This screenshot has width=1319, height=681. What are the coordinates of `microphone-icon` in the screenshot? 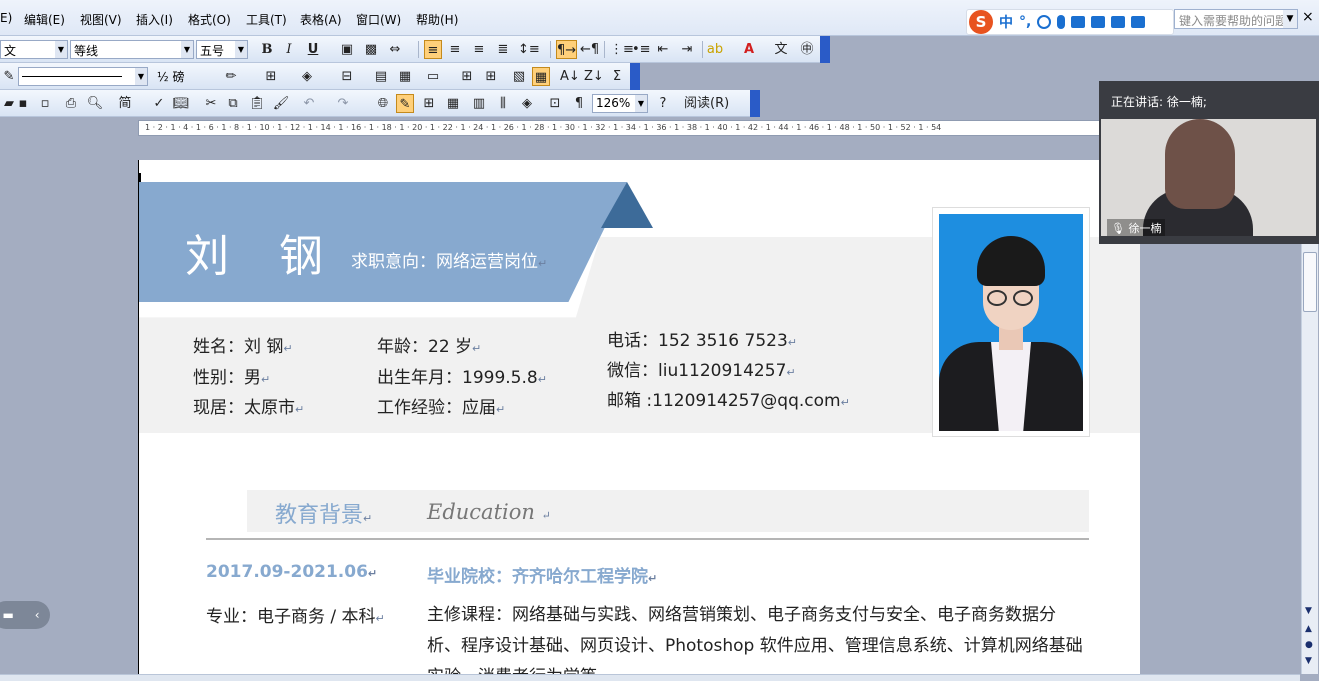 It's located at (1061, 22).